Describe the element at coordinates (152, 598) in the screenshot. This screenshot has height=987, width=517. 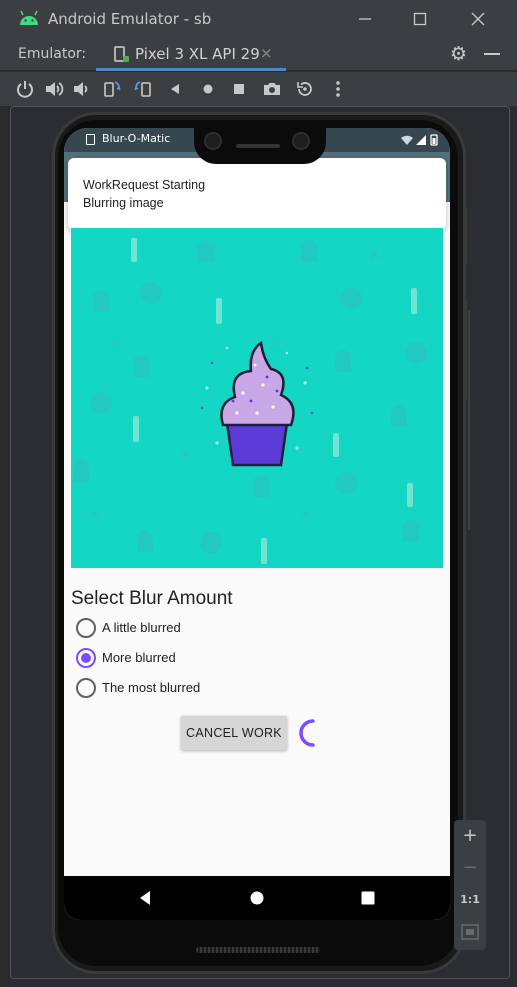
I see `select-blur-heading: Select Blur Amount` at that location.